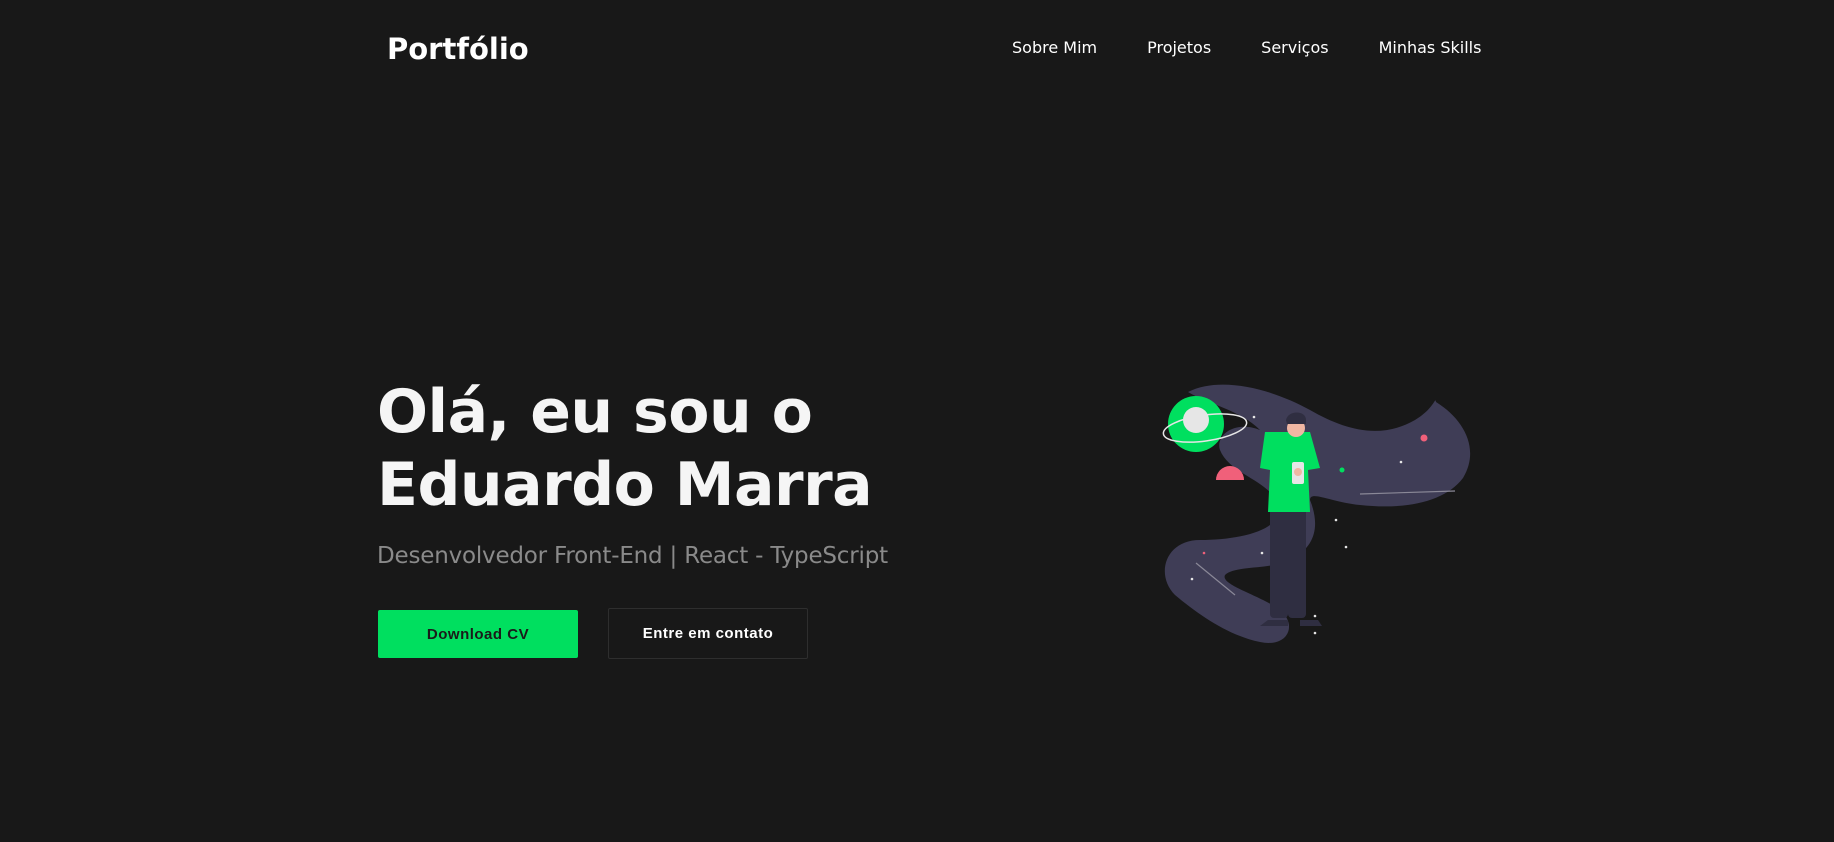 This screenshot has width=1834, height=842. I want to click on logo: Portfólio, so click(458, 49).